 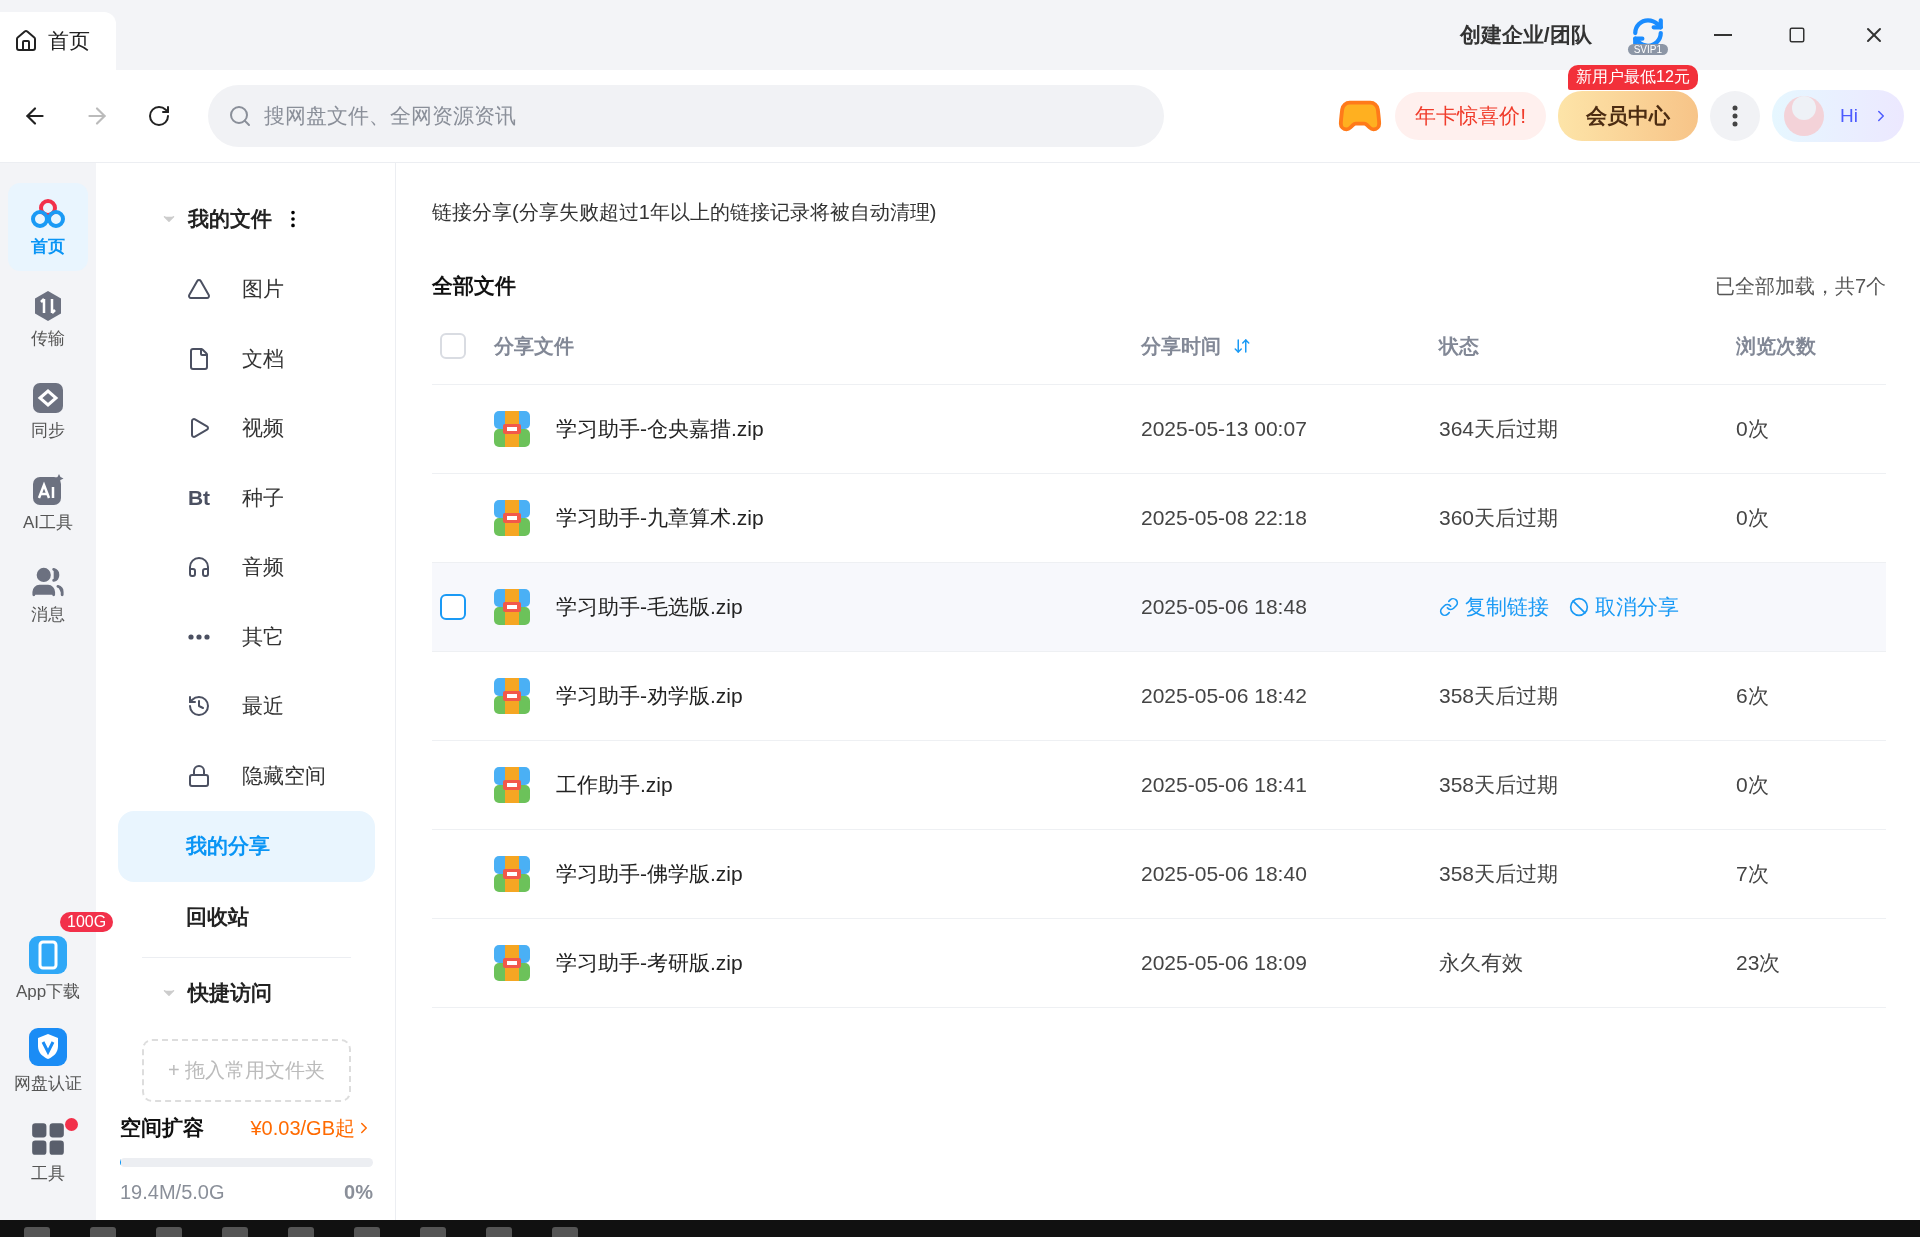 I want to click on file-name: 学习助手-考研版.zip, so click(x=649, y=963).